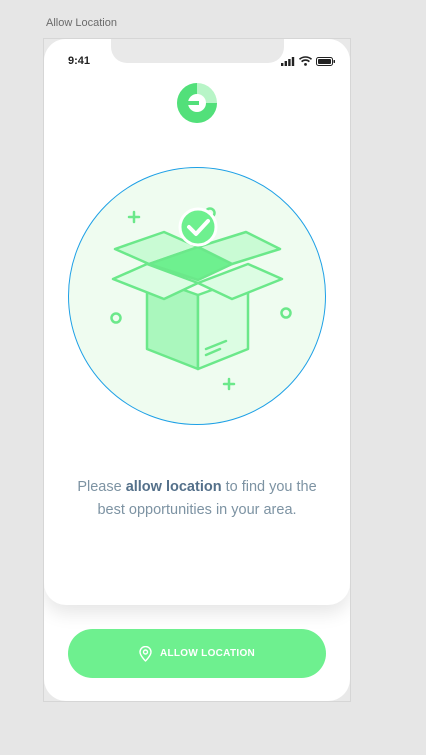 The image size is (426, 755). Describe the element at coordinates (197, 51) in the screenshot. I see `device-notch` at that location.